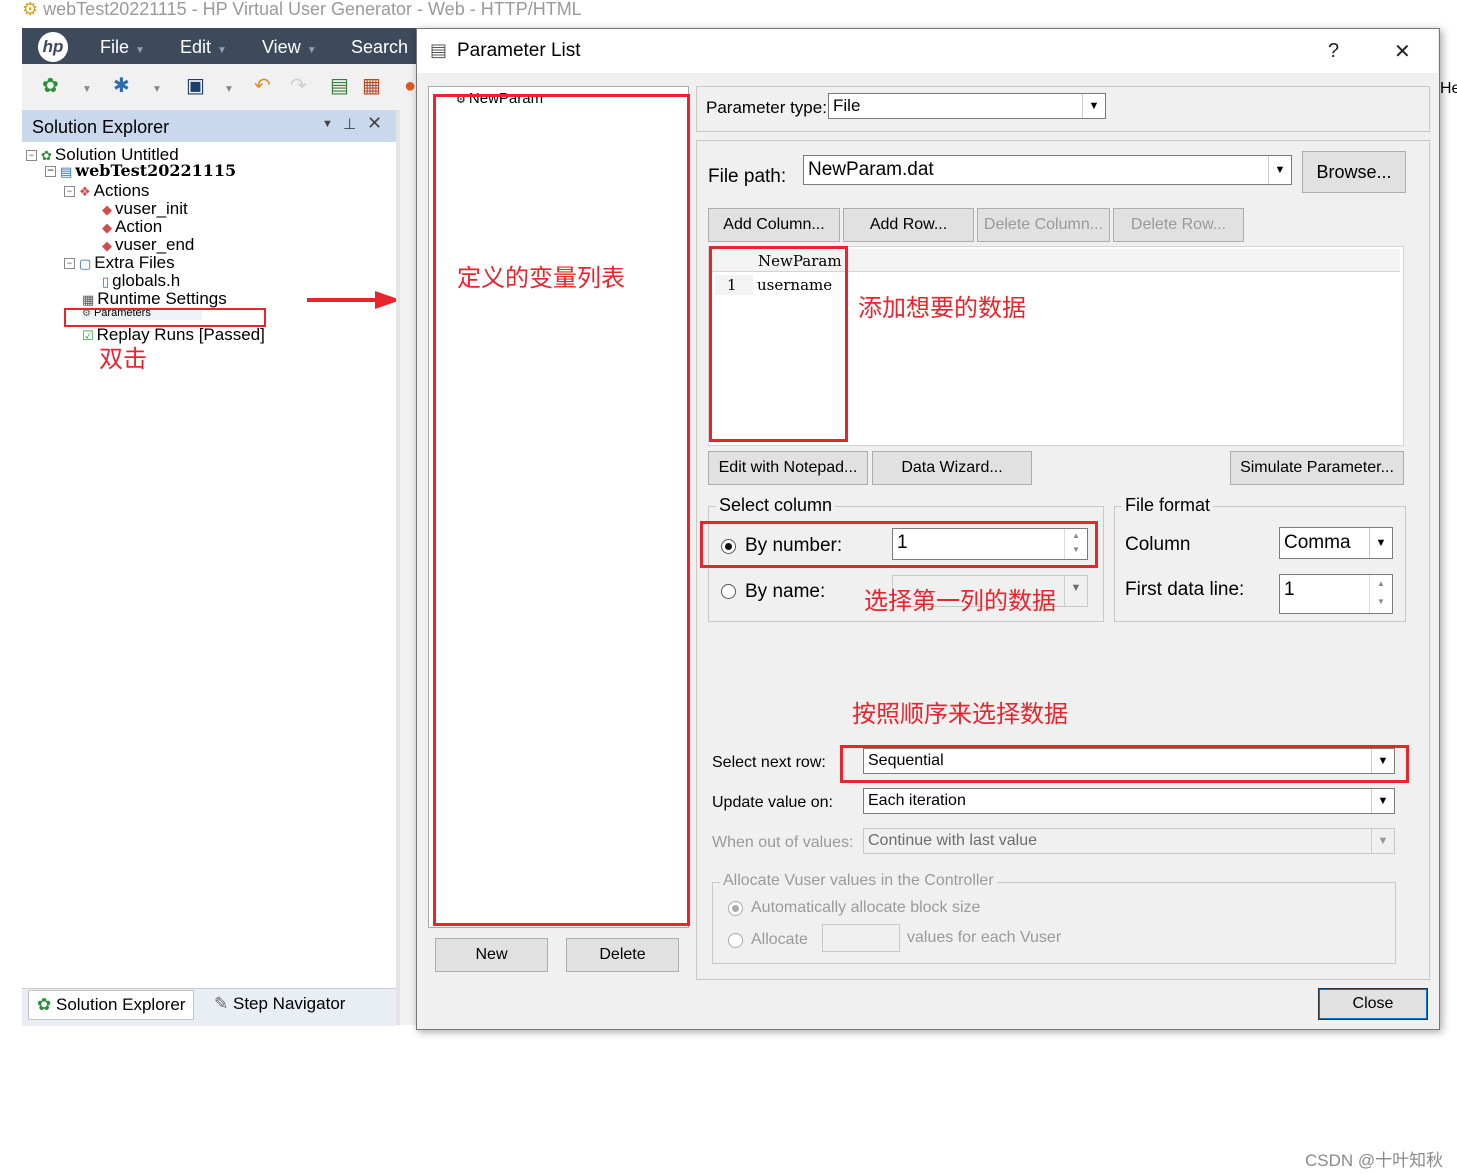 The image size is (1457, 1174). What do you see at coordinates (866, 907) in the screenshot?
I see `auto-allocate-label: Automatically allocate block size` at bounding box center [866, 907].